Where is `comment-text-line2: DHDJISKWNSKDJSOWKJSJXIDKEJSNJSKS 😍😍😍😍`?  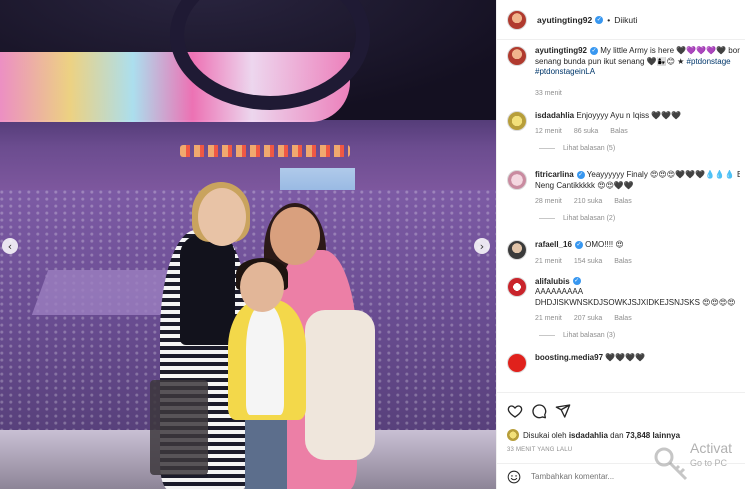 comment-text-line2: DHDJISKWNSKDJSOWKJSJXIDKEJSNJSKS 😍😍😍😍 is located at coordinates (635, 302).